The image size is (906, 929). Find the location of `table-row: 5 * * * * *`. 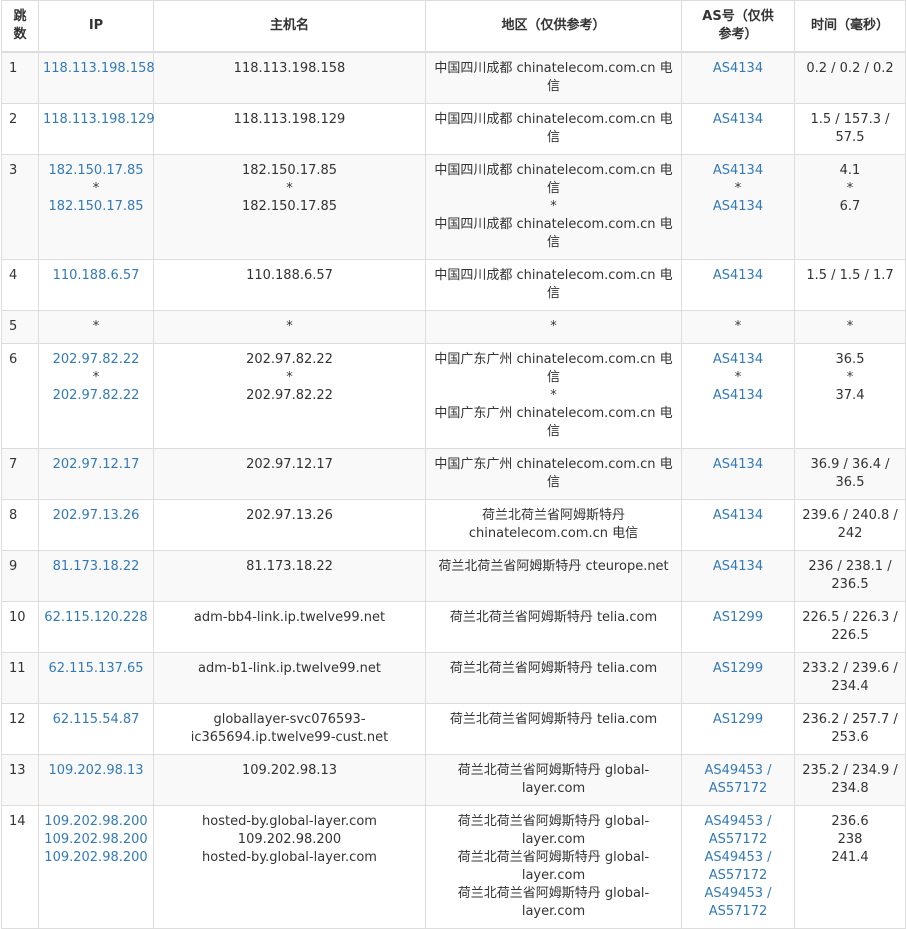

table-row: 5 * * * * * is located at coordinates (453, 327).